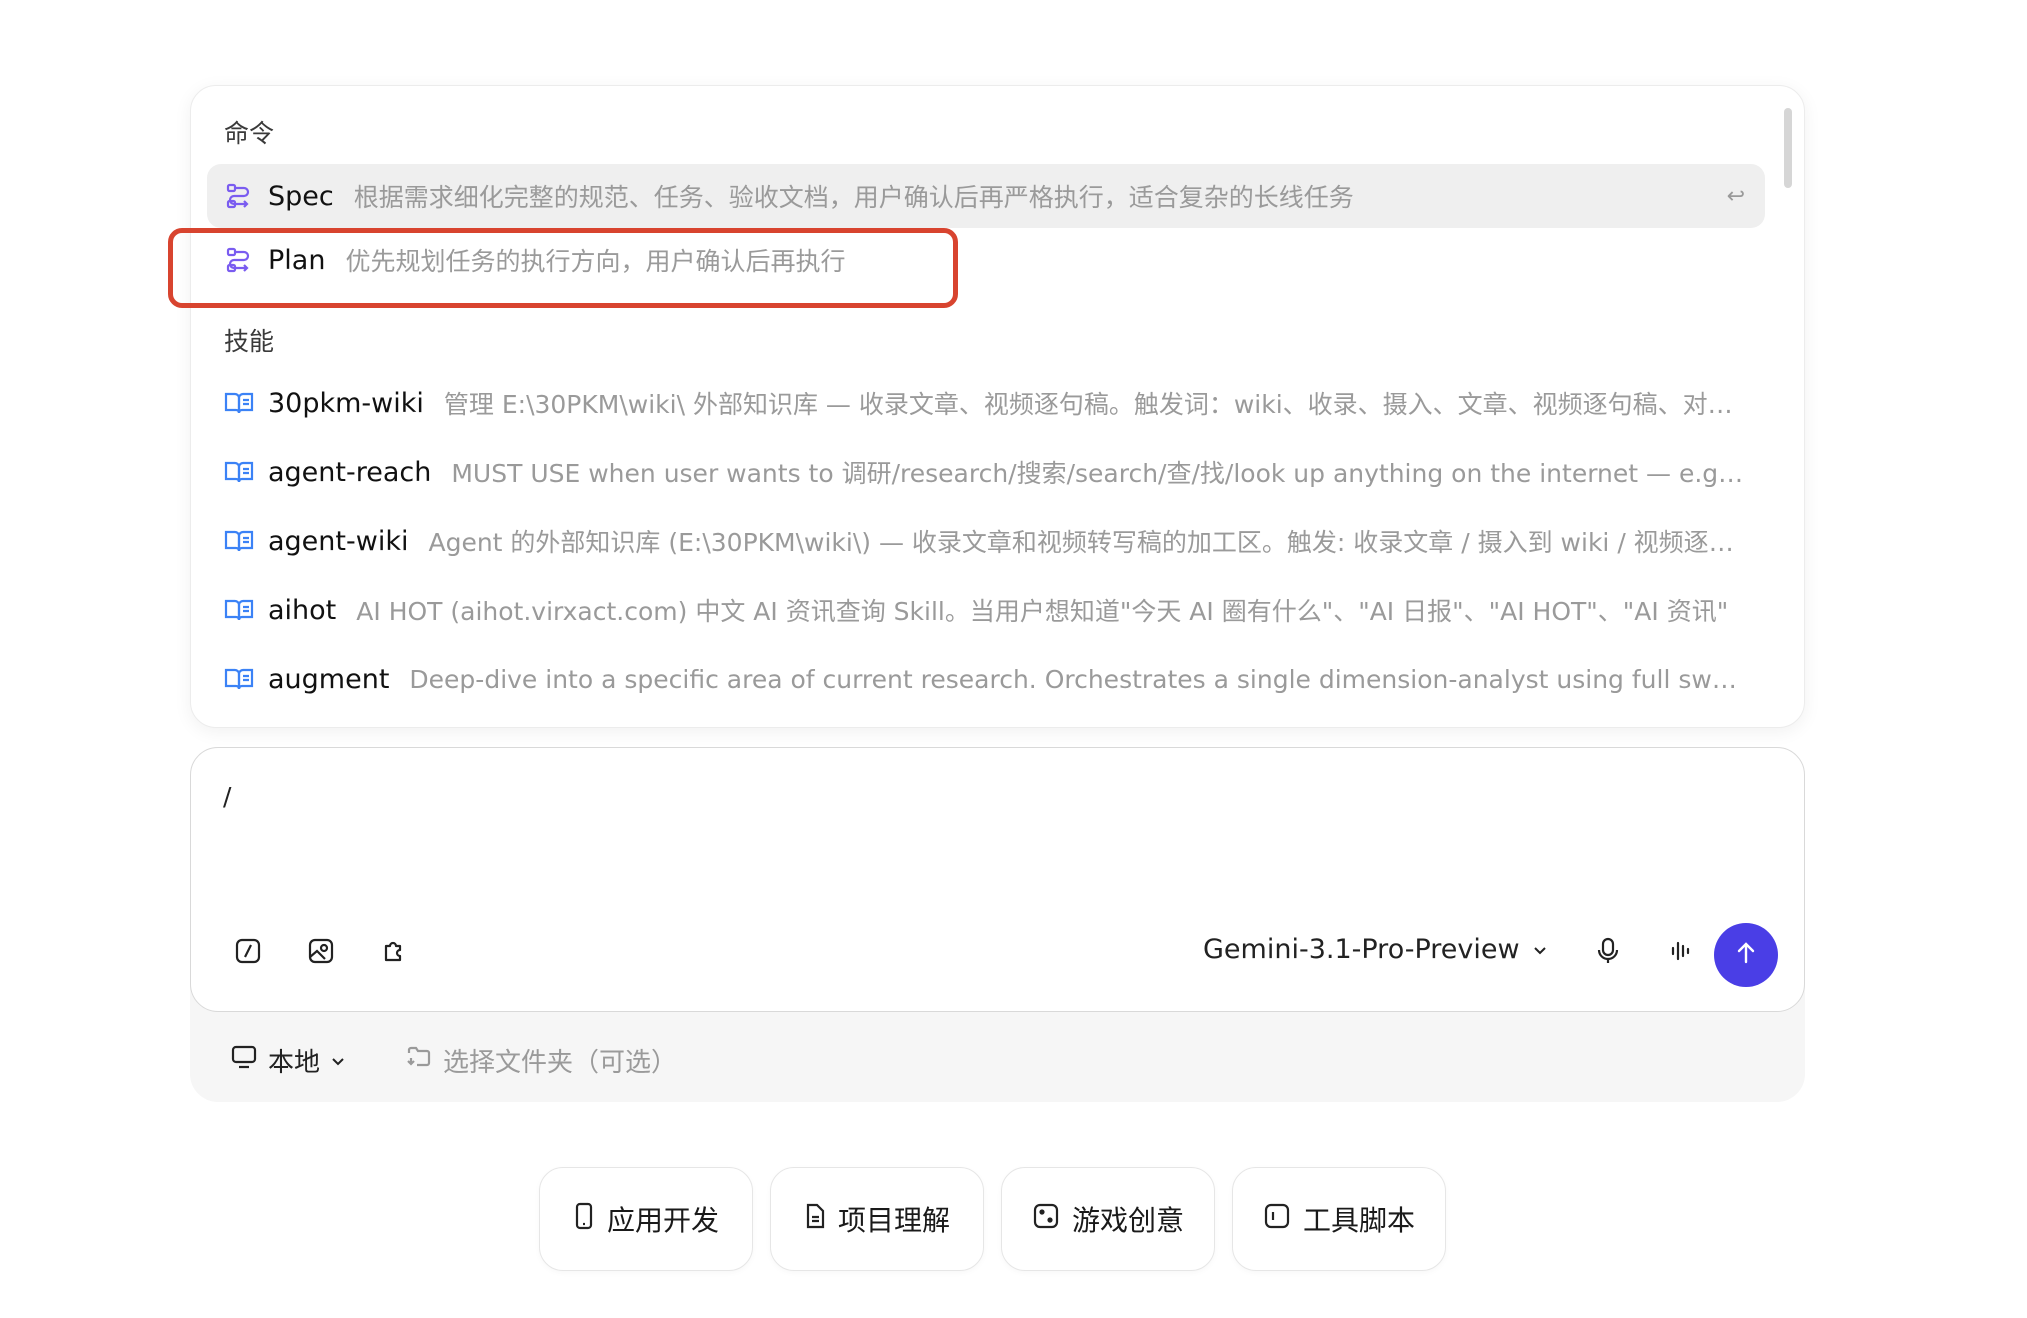 This screenshot has height=1318, width=2027. I want to click on skills-section-title: 技能, so click(249, 341).